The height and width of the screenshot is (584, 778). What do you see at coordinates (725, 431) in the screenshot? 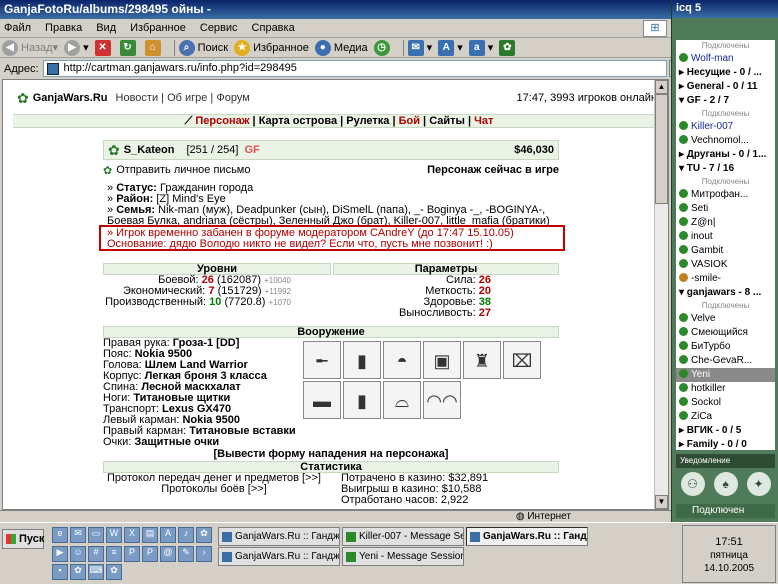
I see `icq-group-header: ▸ ВГИК - 0 / 5` at bounding box center [725, 431].